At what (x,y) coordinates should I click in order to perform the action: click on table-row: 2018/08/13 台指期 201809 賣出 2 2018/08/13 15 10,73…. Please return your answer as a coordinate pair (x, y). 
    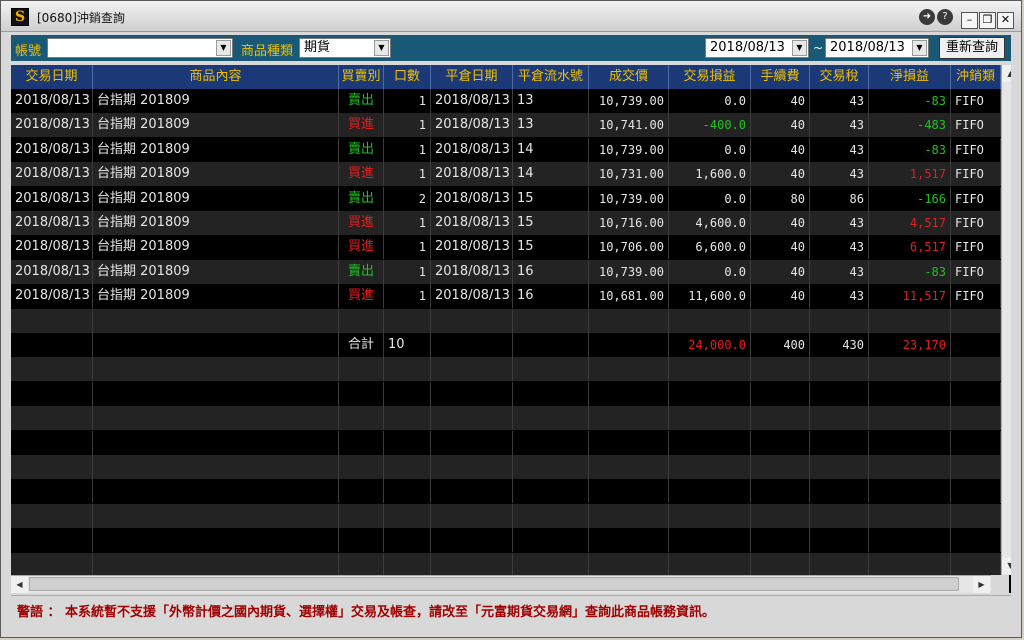
    Looking at the image, I should click on (506, 199).